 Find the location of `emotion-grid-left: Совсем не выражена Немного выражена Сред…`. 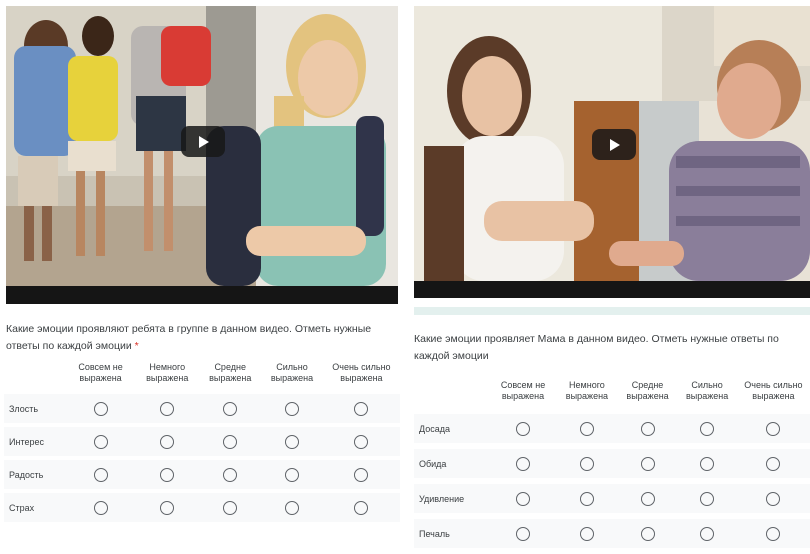

emotion-grid-left: Совсем не выражена Немного выражена Сред… is located at coordinates (202, 442).